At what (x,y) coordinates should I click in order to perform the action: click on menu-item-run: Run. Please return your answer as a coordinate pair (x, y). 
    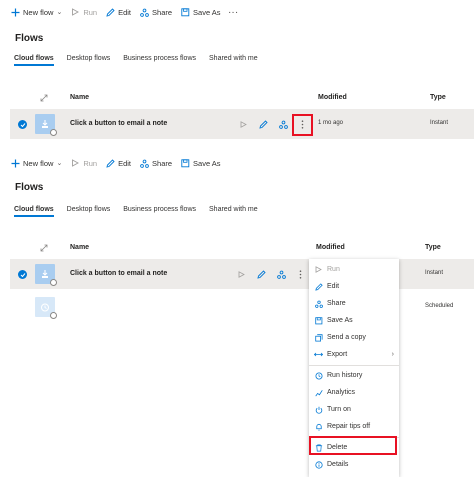
    Looking at the image, I should click on (354, 269).